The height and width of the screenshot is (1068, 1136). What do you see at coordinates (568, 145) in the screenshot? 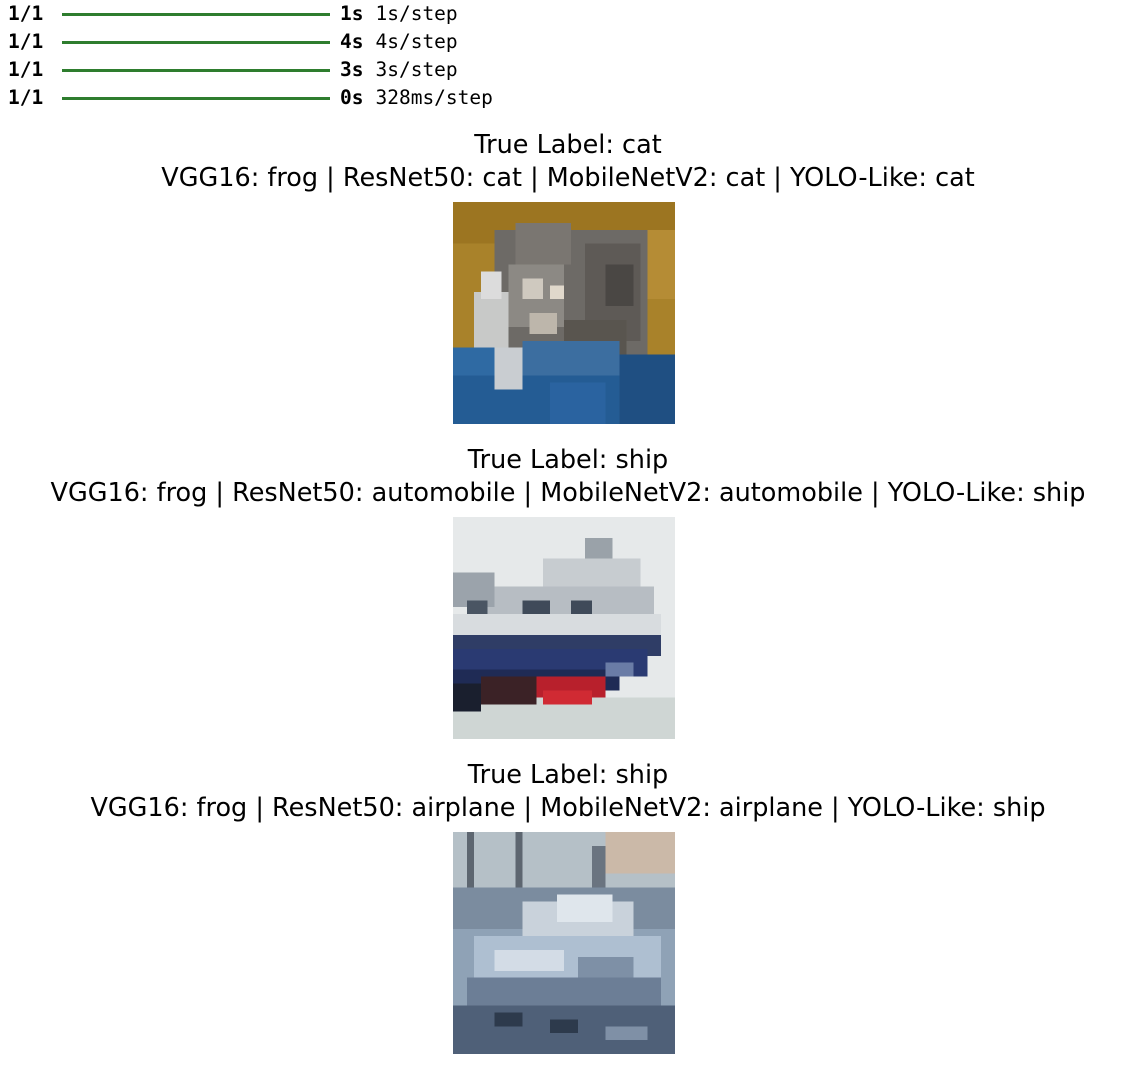
I see `true-label-title: True Label: cat` at bounding box center [568, 145].